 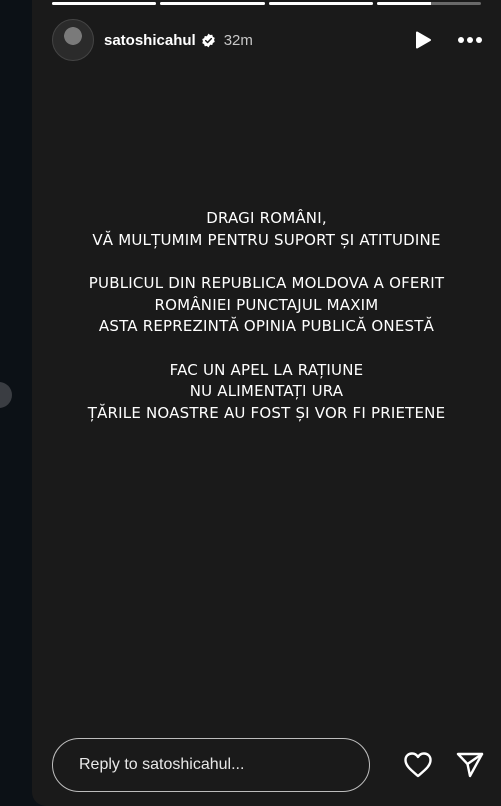 I want to click on verified-badge-icon, so click(x=208, y=40).